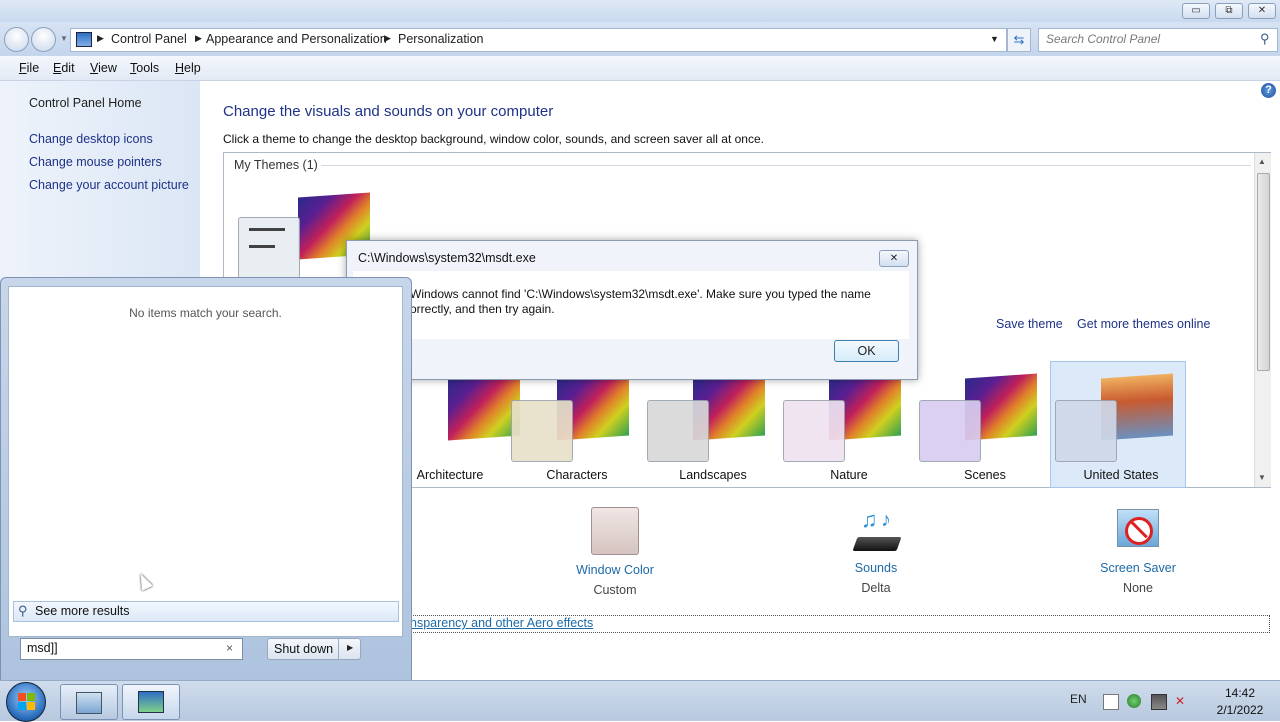 The height and width of the screenshot is (722, 1280). I want to click on theme-label: Landscapes, so click(713, 475).